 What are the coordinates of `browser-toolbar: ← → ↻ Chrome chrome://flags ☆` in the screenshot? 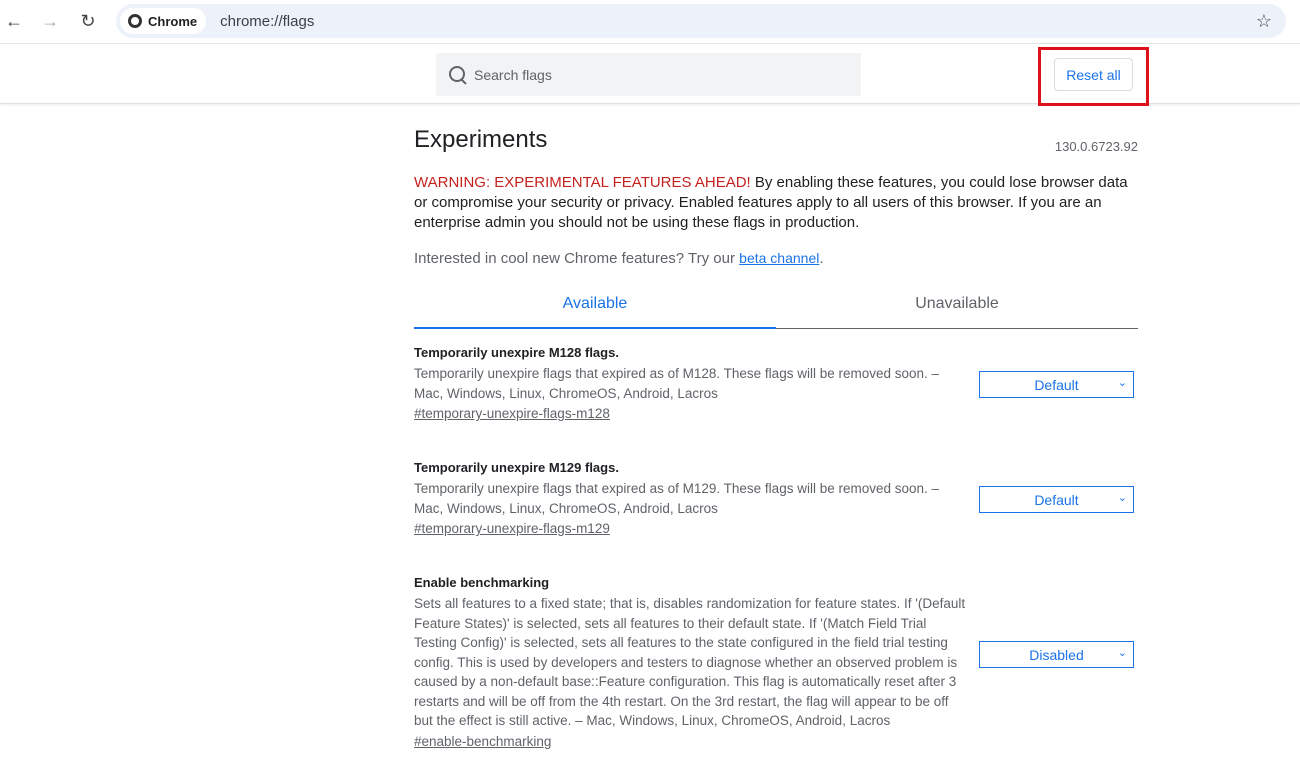 It's located at (650, 22).